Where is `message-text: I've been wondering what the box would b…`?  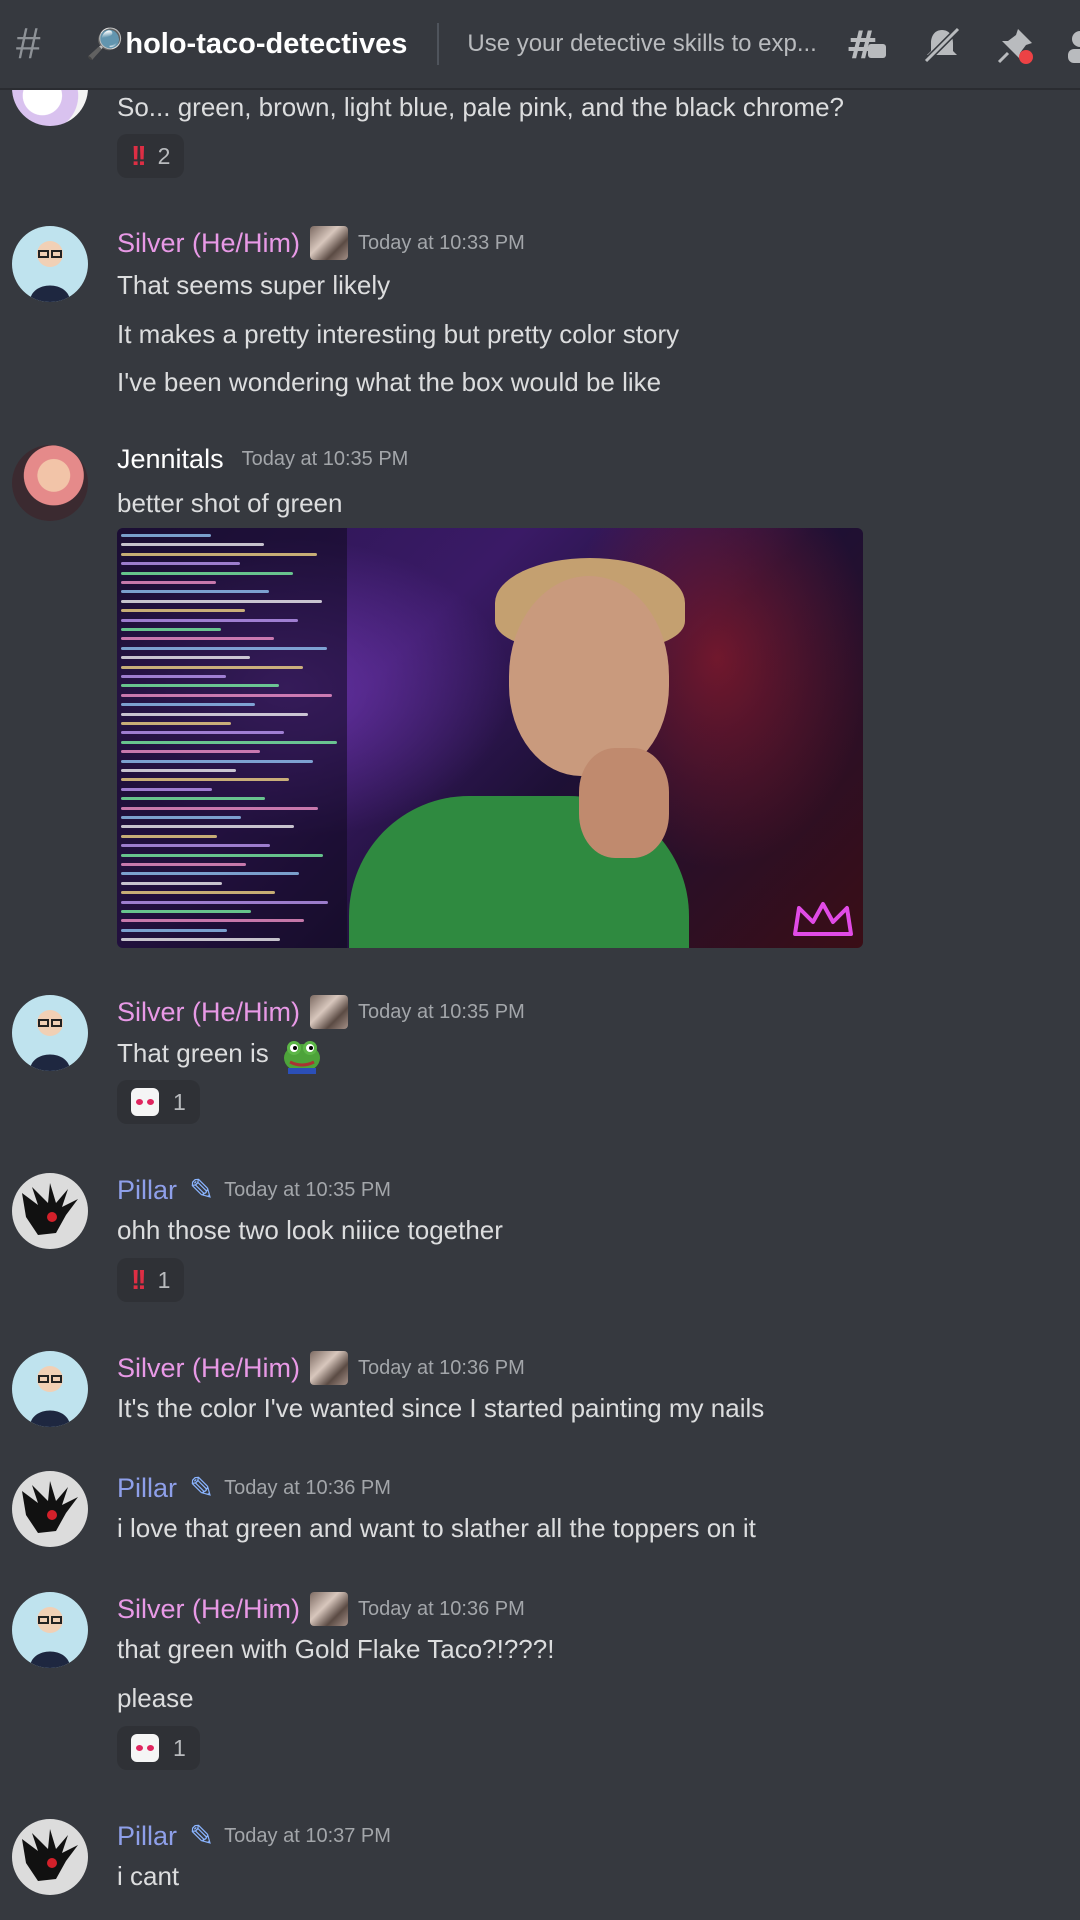 message-text: I've been wondering what the box would b… is located at coordinates (389, 382).